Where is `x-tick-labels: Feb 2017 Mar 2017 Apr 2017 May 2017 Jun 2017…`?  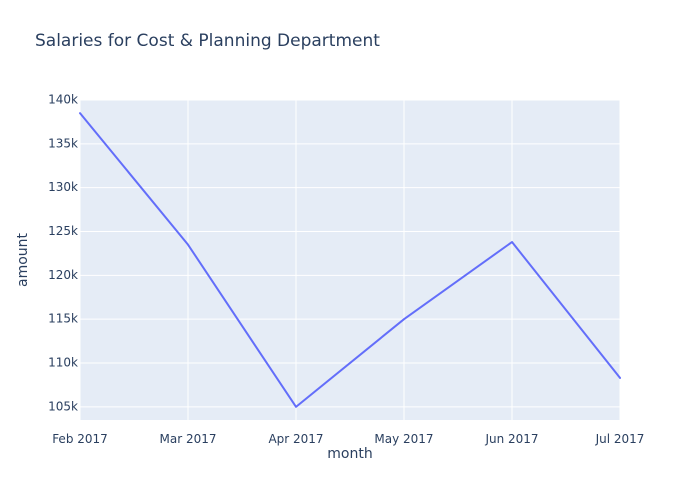
x-tick-labels: Feb 2017 Mar 2017 Apr 2017 May 2017 Jun 2017… is located at coordinates (348, 439).